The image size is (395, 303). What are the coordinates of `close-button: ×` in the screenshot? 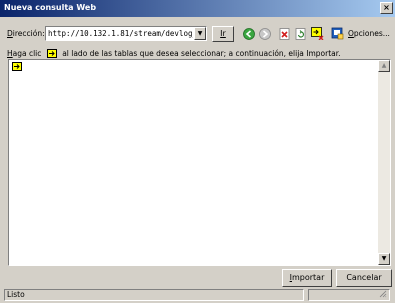 It's located at (386, 8).